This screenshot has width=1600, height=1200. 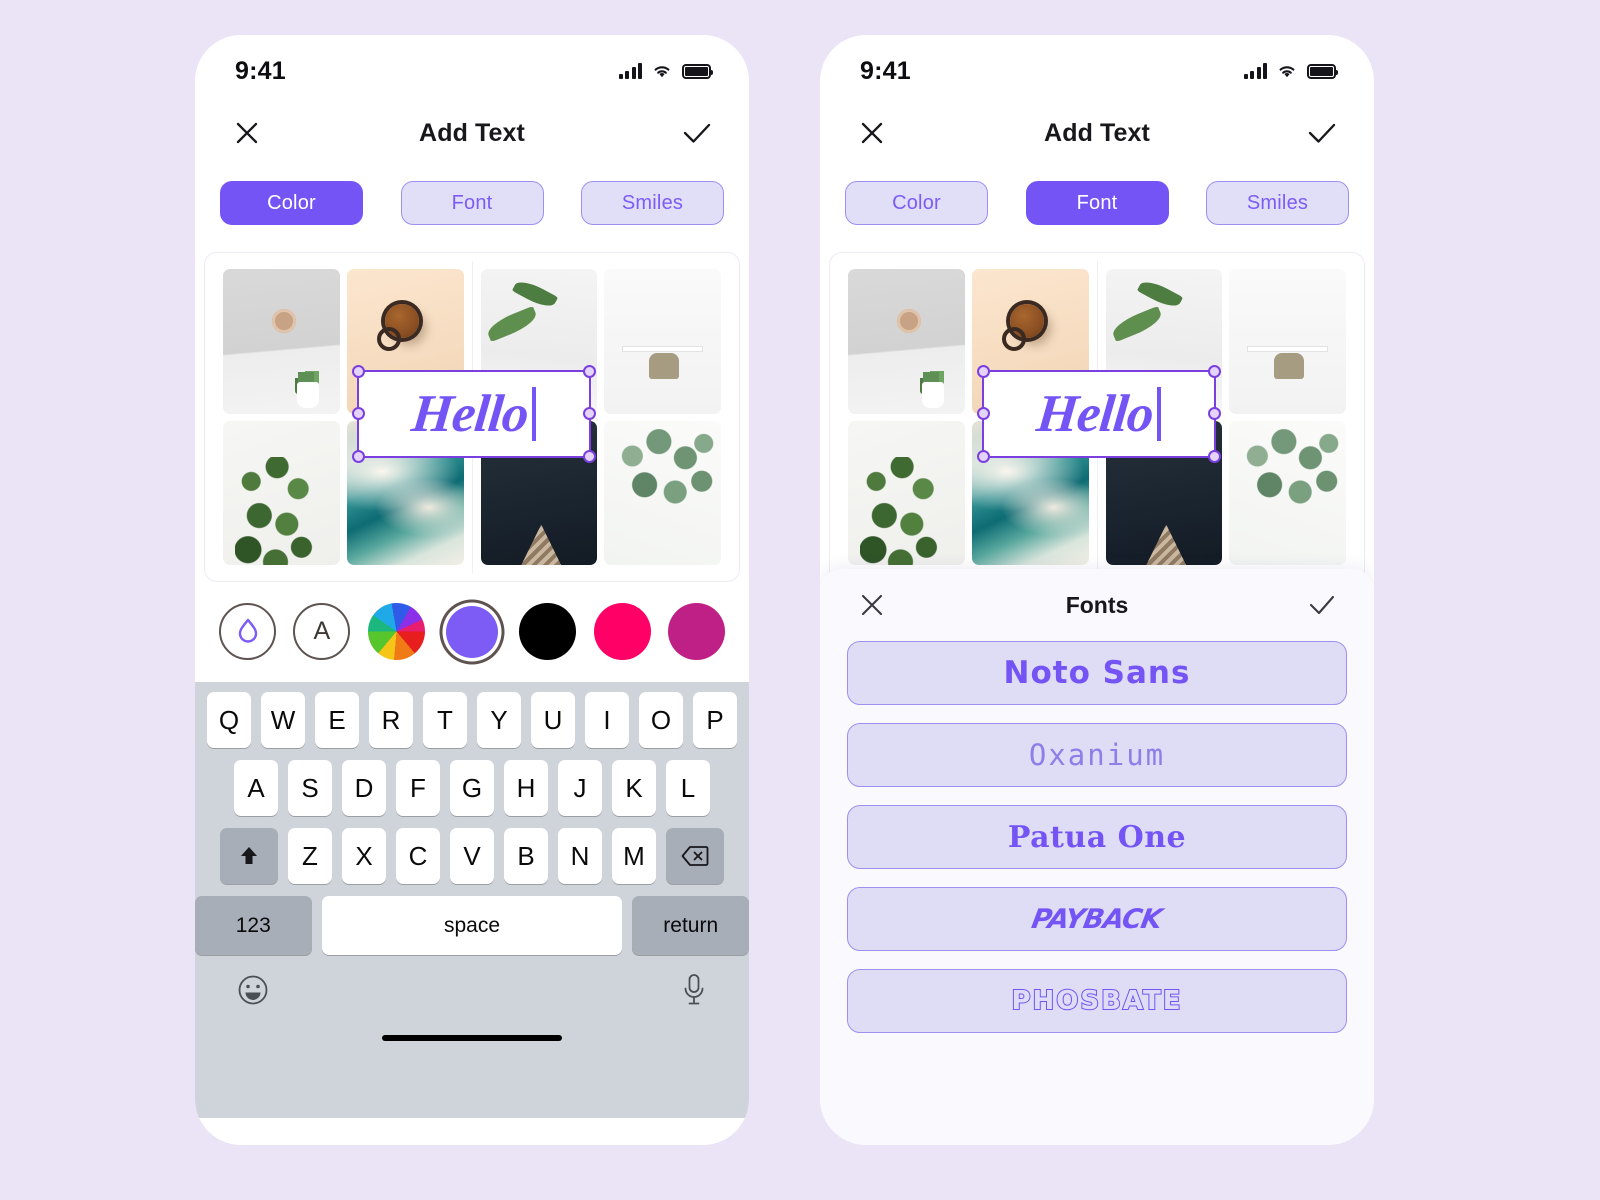 I want to click on backspace-icon, so click(x=695, y=856).